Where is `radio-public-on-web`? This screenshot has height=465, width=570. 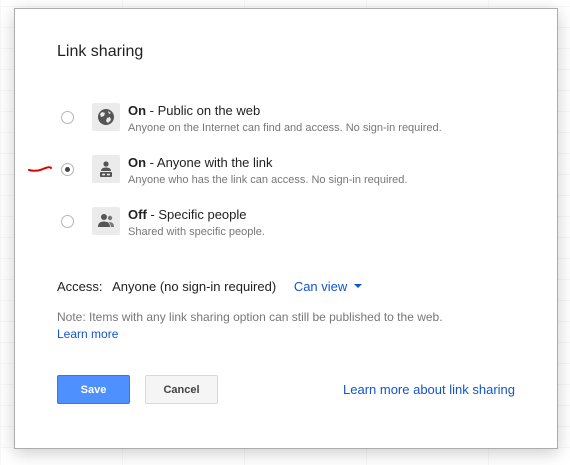
radio-public-on-web is located at coordinates (67, 117).